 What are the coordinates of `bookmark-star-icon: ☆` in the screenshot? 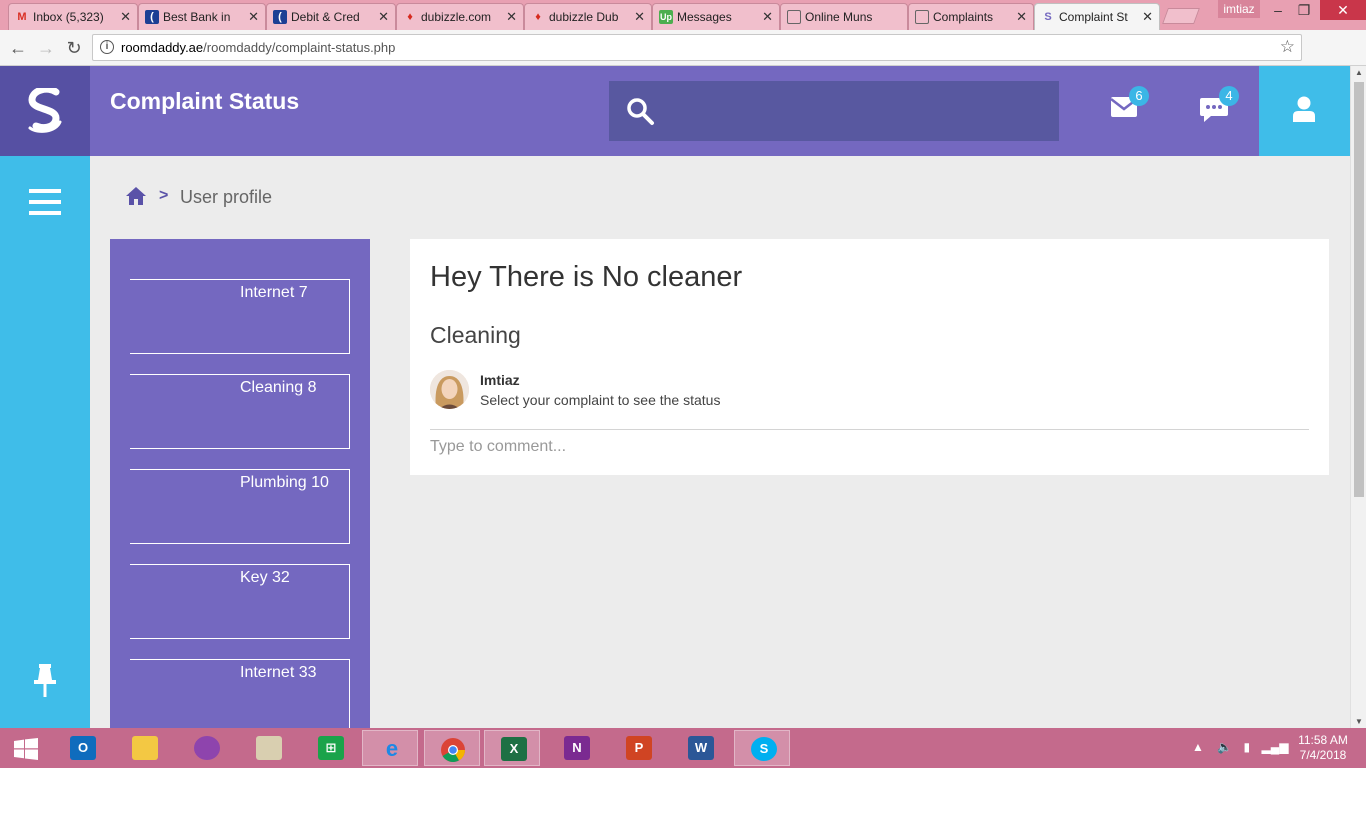 It's located at (1287, 47).